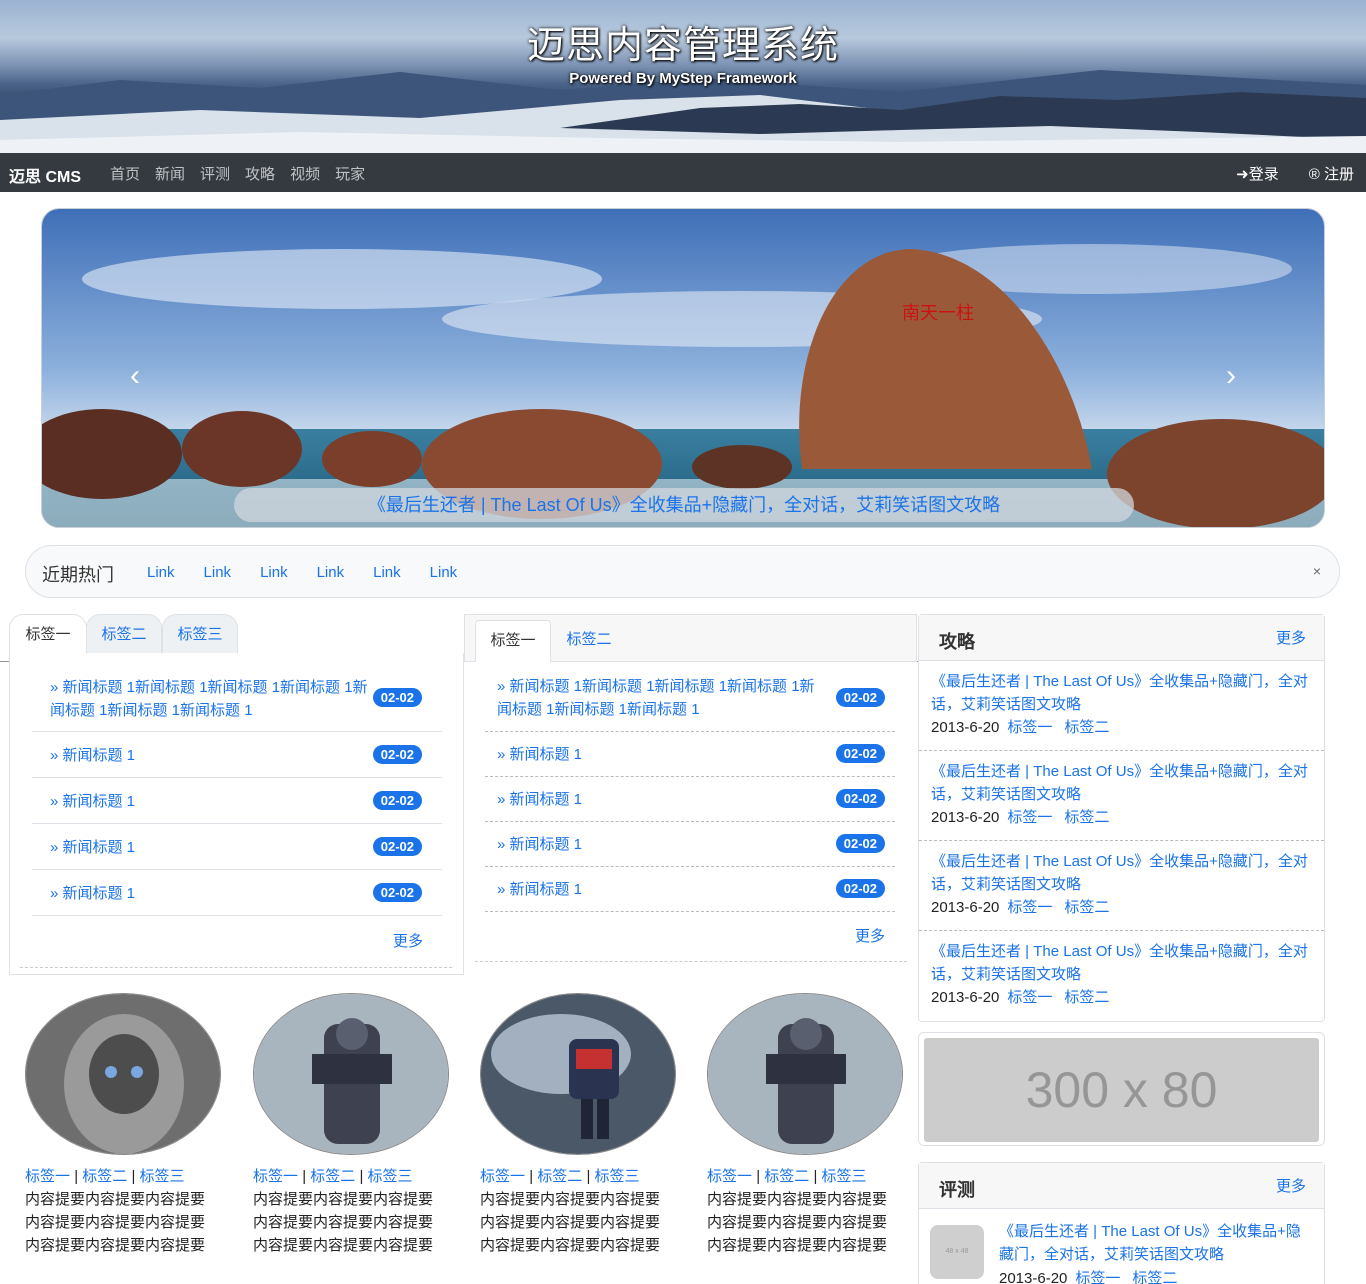  What do you see at coordinates (215, 173) in the screenshot?
I see `nav-item-review: 评测` at bounding box center [215, 173].